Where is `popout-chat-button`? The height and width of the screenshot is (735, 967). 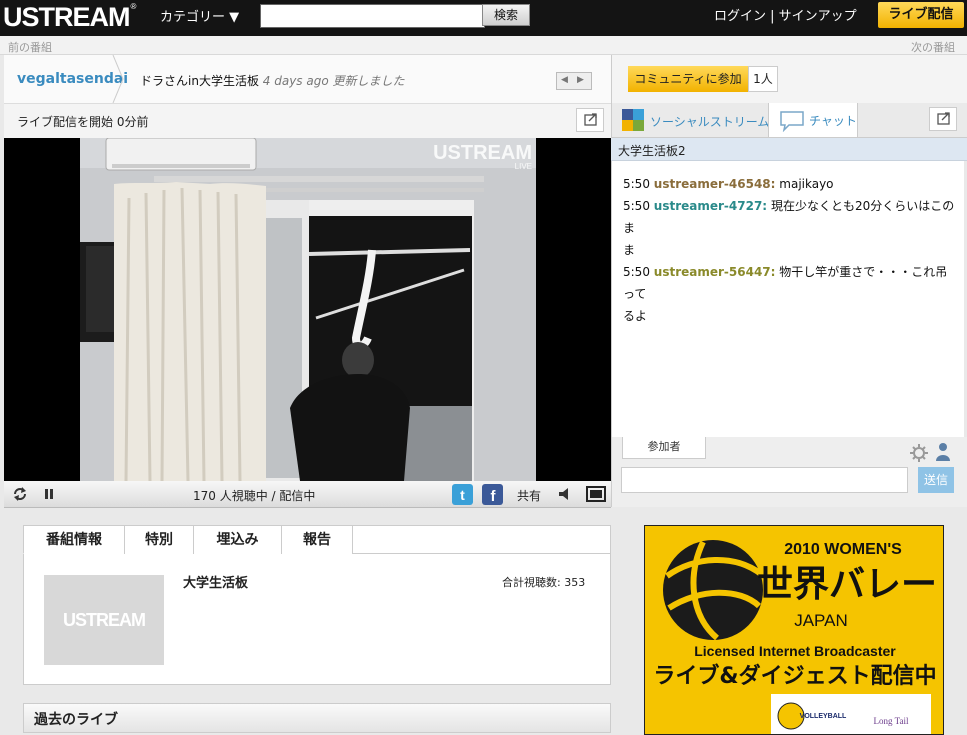 popout-chat-button is located at coordinates (943, 119).